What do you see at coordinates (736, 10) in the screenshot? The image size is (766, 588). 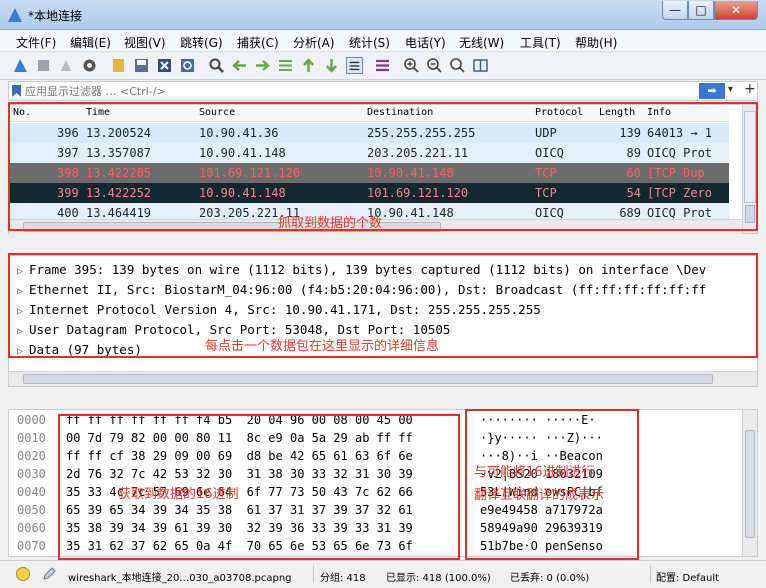 I see `close-button: ✕` at bounding box center [736, 10].